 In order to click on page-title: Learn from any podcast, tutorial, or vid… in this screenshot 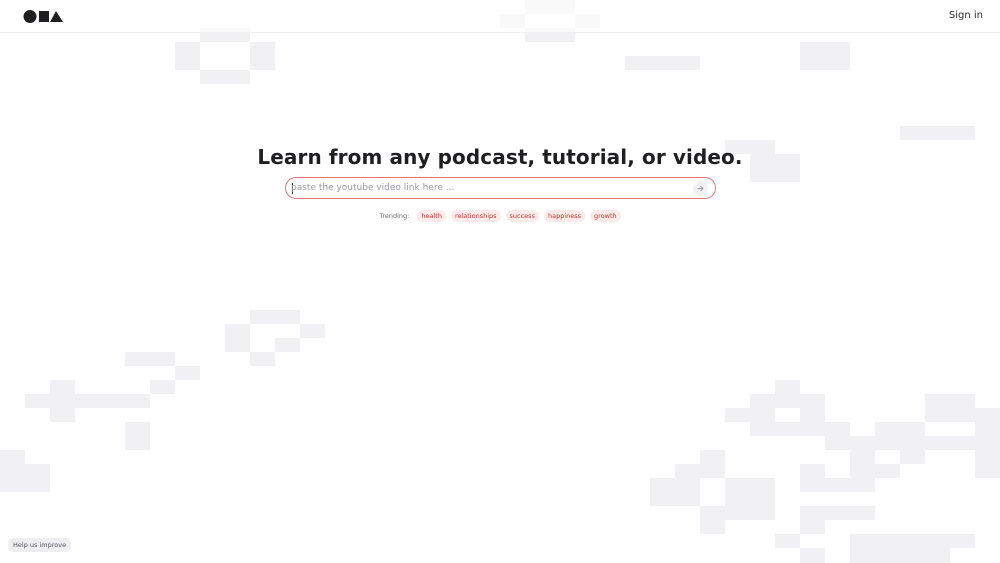, I will do `click(500, 157)`.